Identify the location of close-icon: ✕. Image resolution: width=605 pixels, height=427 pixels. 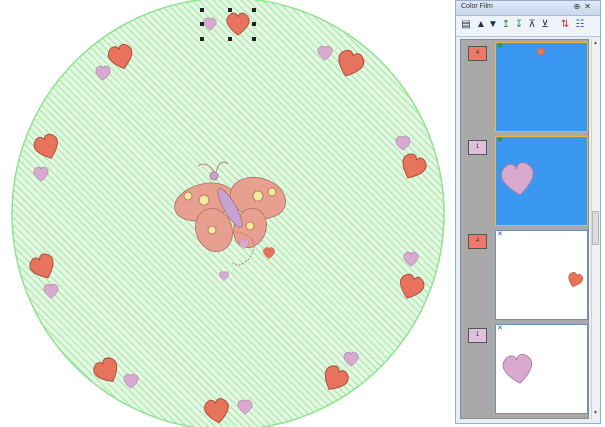
(589, 6).